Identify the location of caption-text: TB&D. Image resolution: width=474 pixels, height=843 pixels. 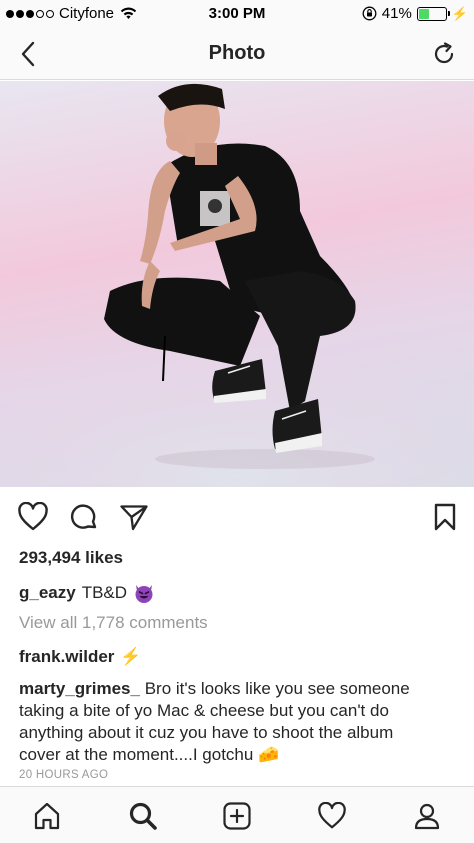
(104, 592).